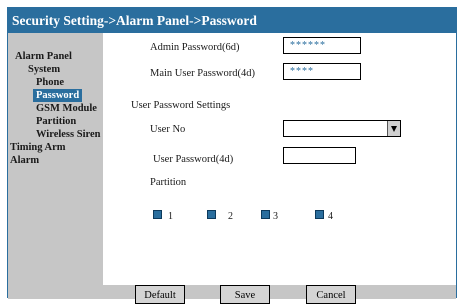  Describe the element at coordinates (68, 134) in the screenshot. I see `sidebar-item-wireless-siren: Wireless Siren` at that location.